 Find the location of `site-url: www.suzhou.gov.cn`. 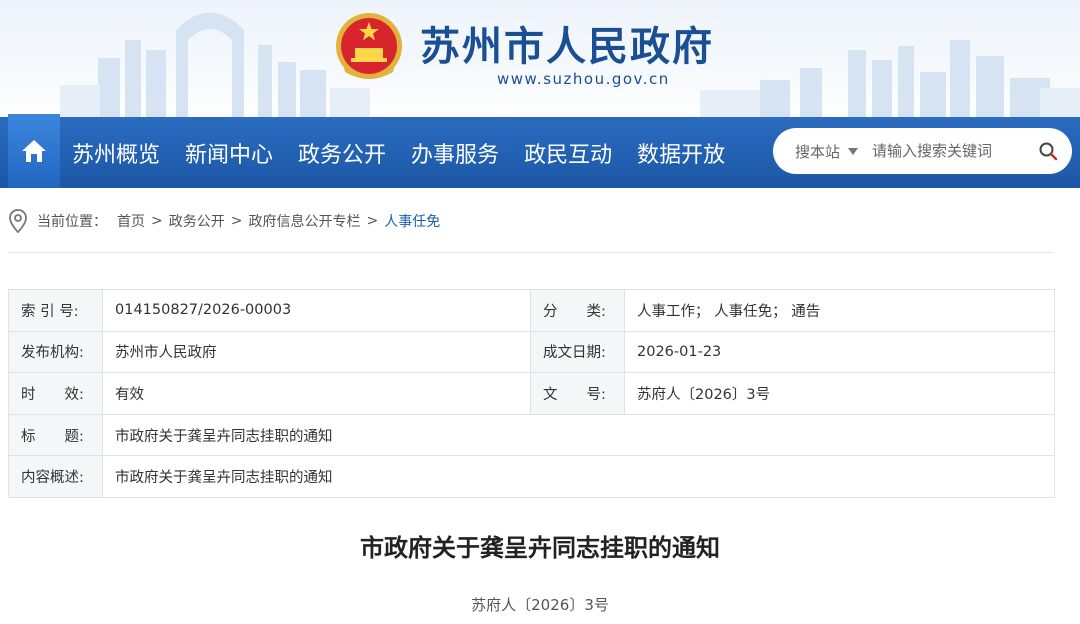

site-url: www.suzhou.gov.cn is located at coordinates (583, 79).